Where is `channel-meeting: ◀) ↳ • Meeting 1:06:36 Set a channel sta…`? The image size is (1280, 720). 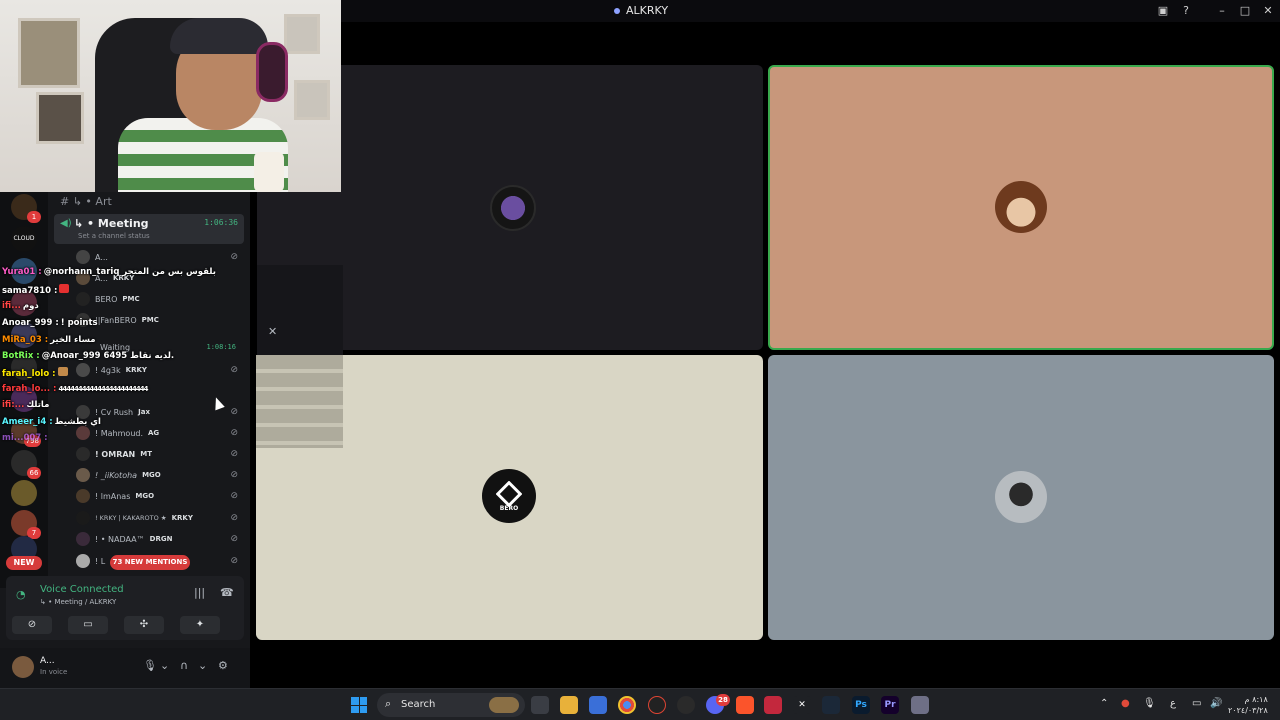 channel-meeting: ◀) ↳ • Meeting 1:06:36 Set a channel sta… is located at coordinates (149, 229).